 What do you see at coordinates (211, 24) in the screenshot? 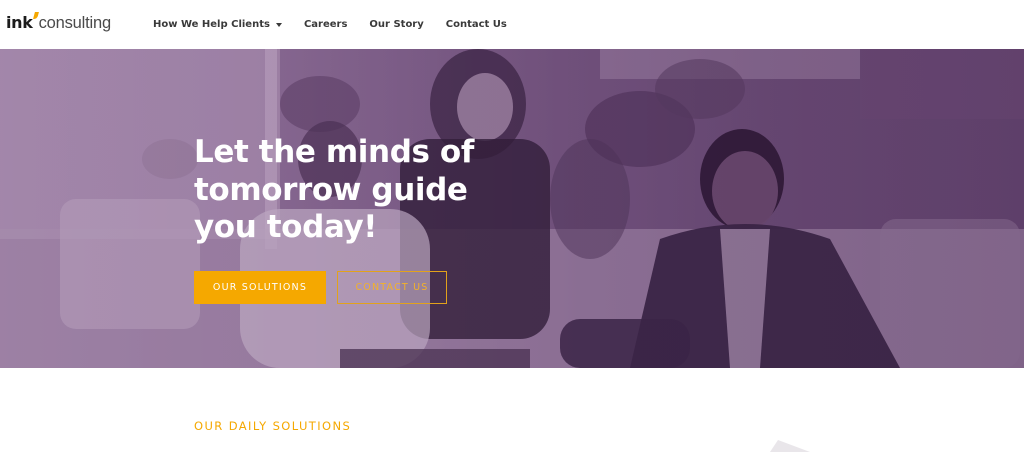
I see `nav-how-we-help-clients-label: How We Help Clients` at bounding box center [211, 24].